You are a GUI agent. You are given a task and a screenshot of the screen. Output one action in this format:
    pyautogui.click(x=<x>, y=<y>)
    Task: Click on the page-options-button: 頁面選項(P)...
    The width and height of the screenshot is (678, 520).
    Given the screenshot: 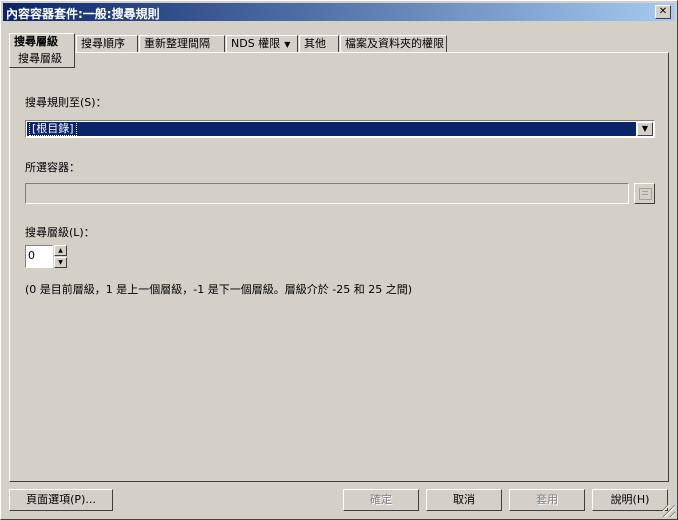 What is the action you would take?
    pyautogui.click(x=61, y=500)
    